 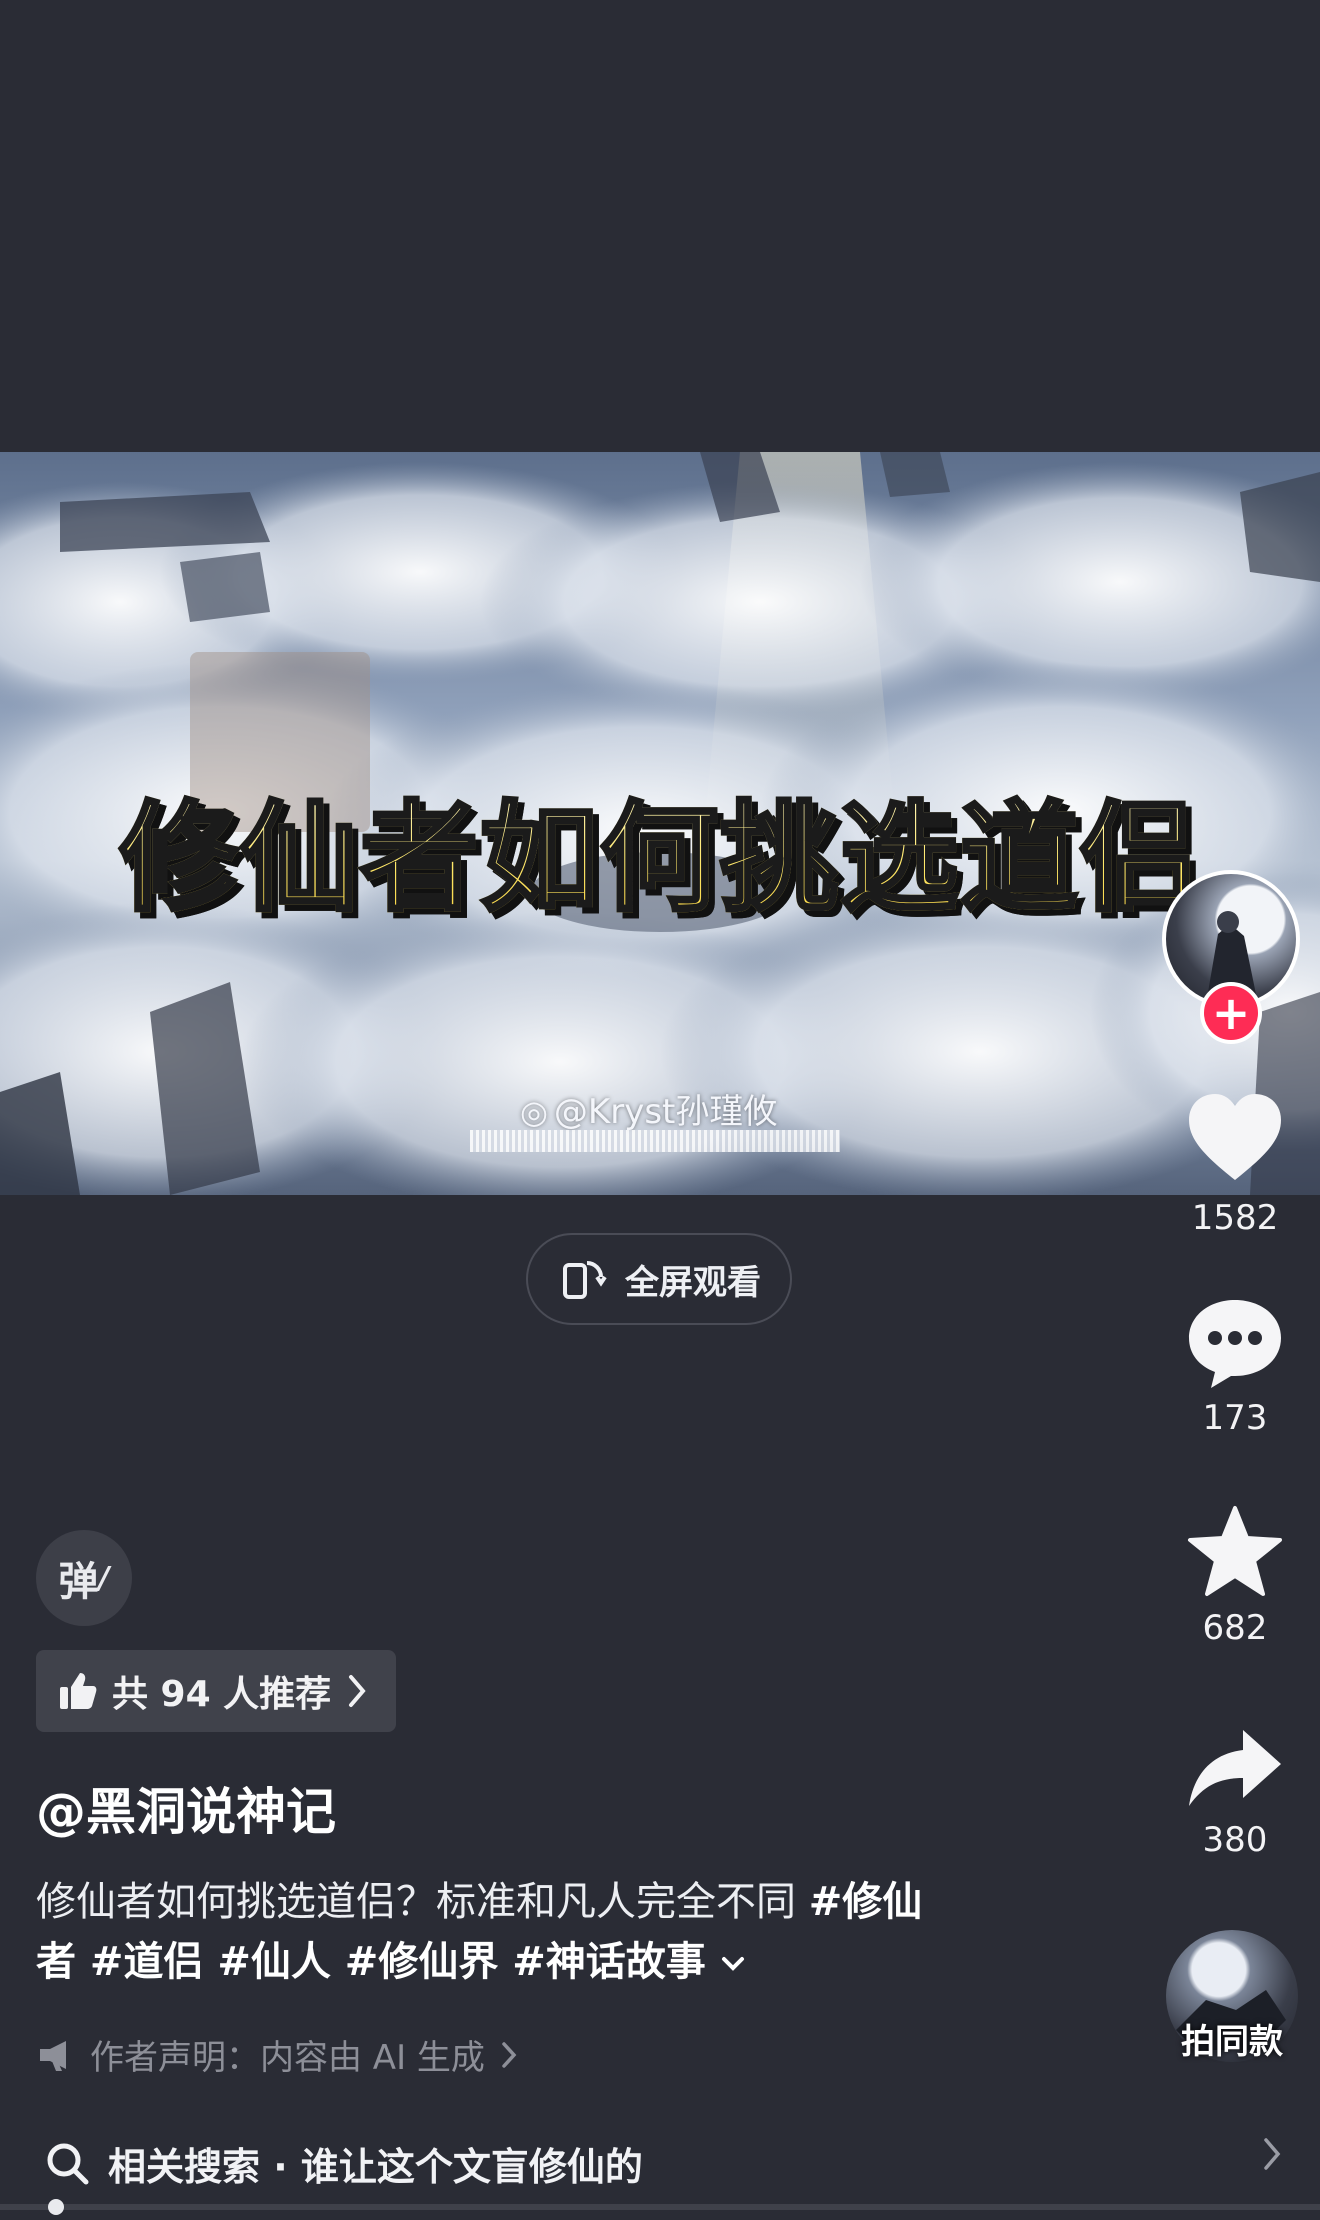 What do you see at coordinates (1235, 1840) in the screenshot?
I see `share-count: 380` at bounding box center [1235, 1840].